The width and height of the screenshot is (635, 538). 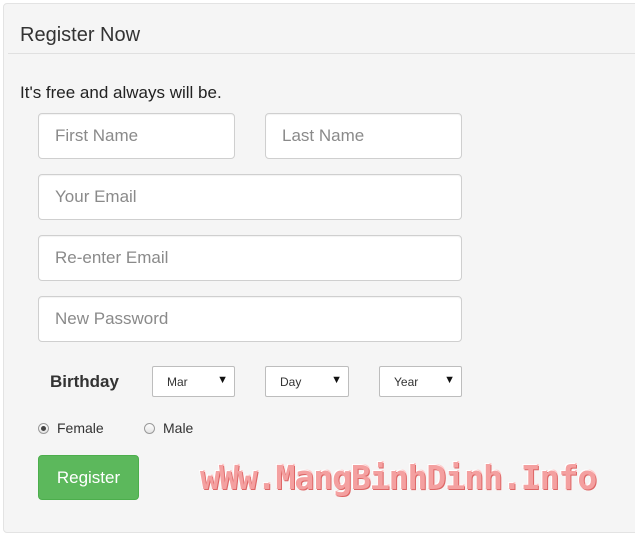 I want to click on male-label: Male, so click(x=178, y=428).